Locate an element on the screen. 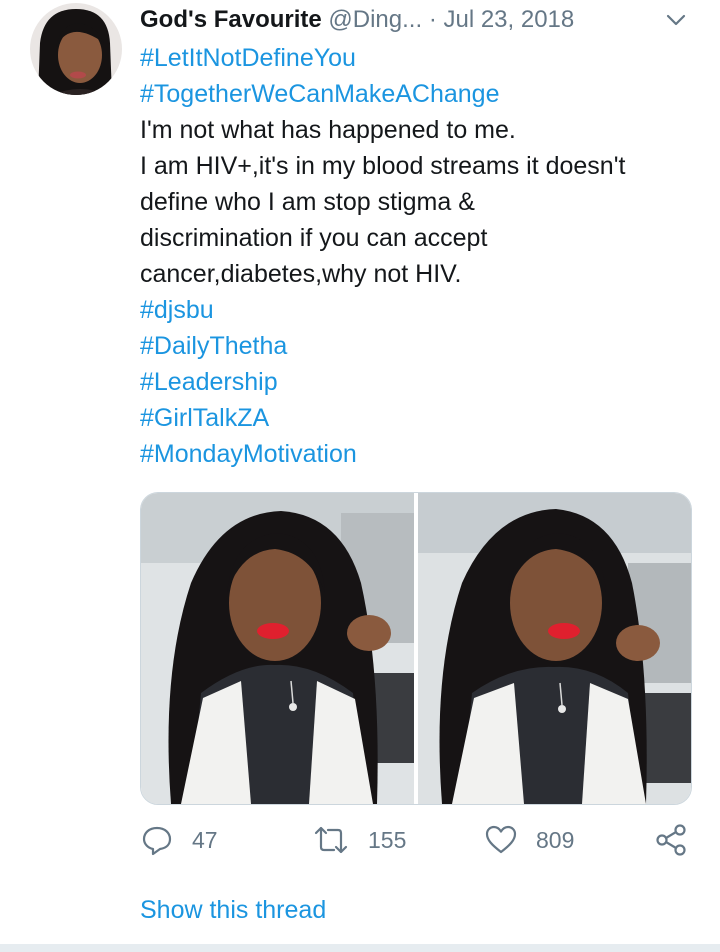  retweet-count: 155 is located at coordinates (387, 839).